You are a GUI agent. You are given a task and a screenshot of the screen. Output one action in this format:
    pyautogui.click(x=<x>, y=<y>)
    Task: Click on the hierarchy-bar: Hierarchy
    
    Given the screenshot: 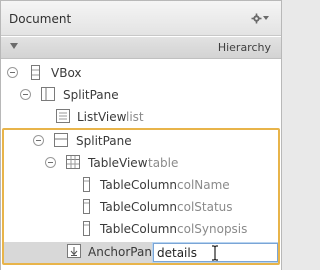 What is the action you would take?
    pyautogui.click(x=141, y=48)
    